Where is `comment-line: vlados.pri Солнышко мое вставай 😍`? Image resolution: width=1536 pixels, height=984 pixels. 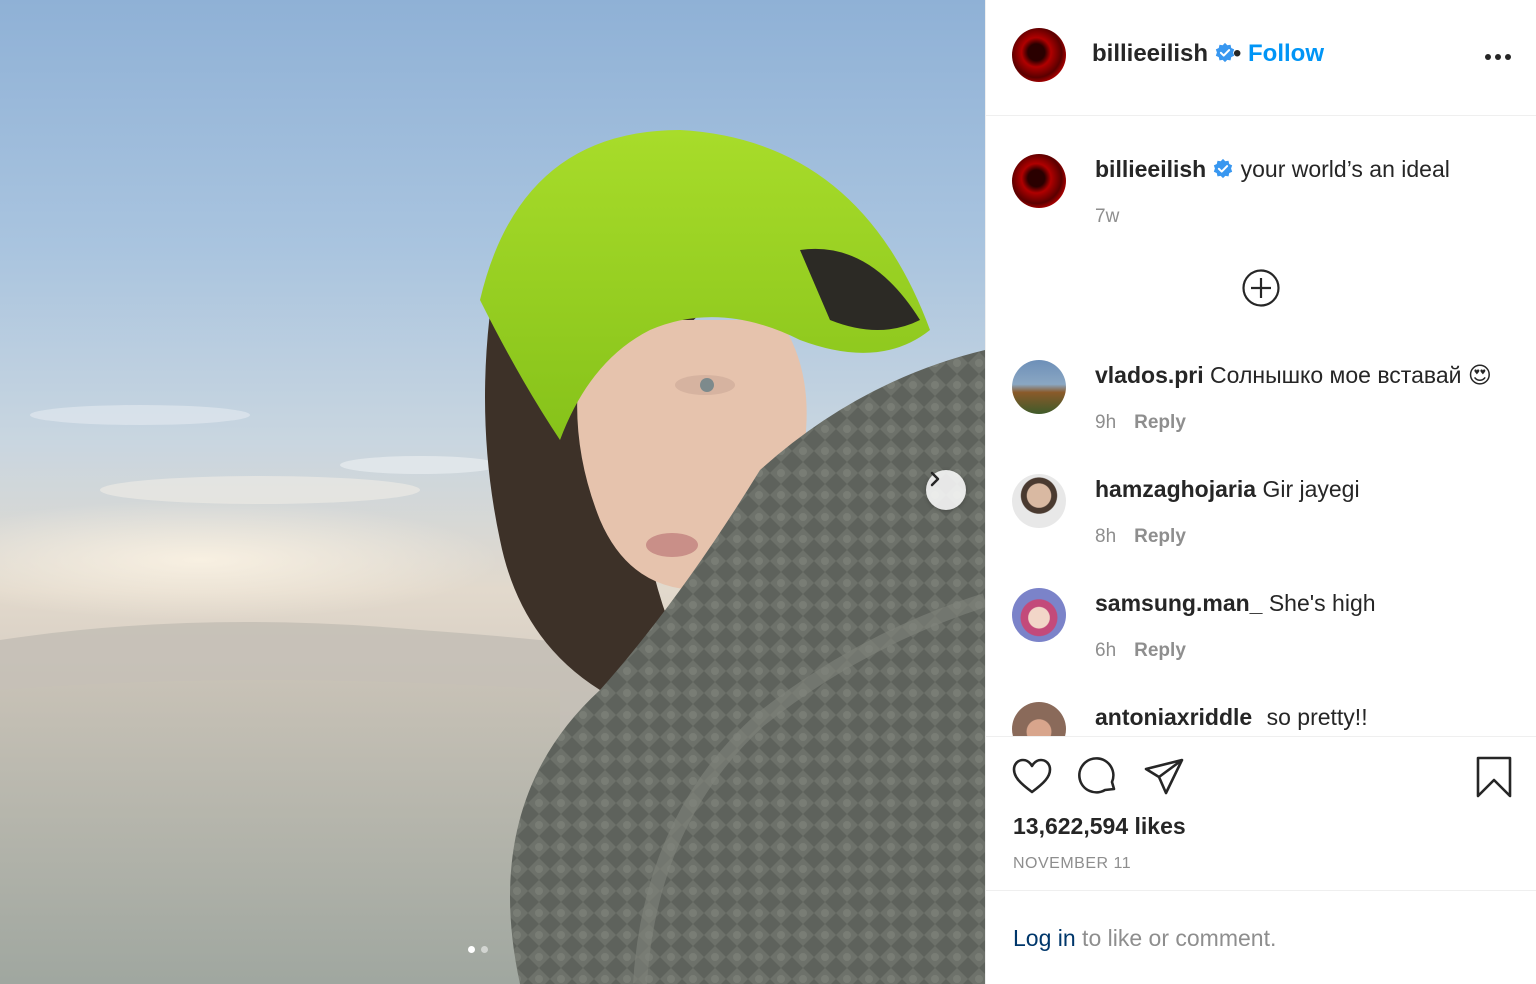 comment-line: vlados.pri Солнышко мое вставай 😍 is located at coordinates (1293, 375).